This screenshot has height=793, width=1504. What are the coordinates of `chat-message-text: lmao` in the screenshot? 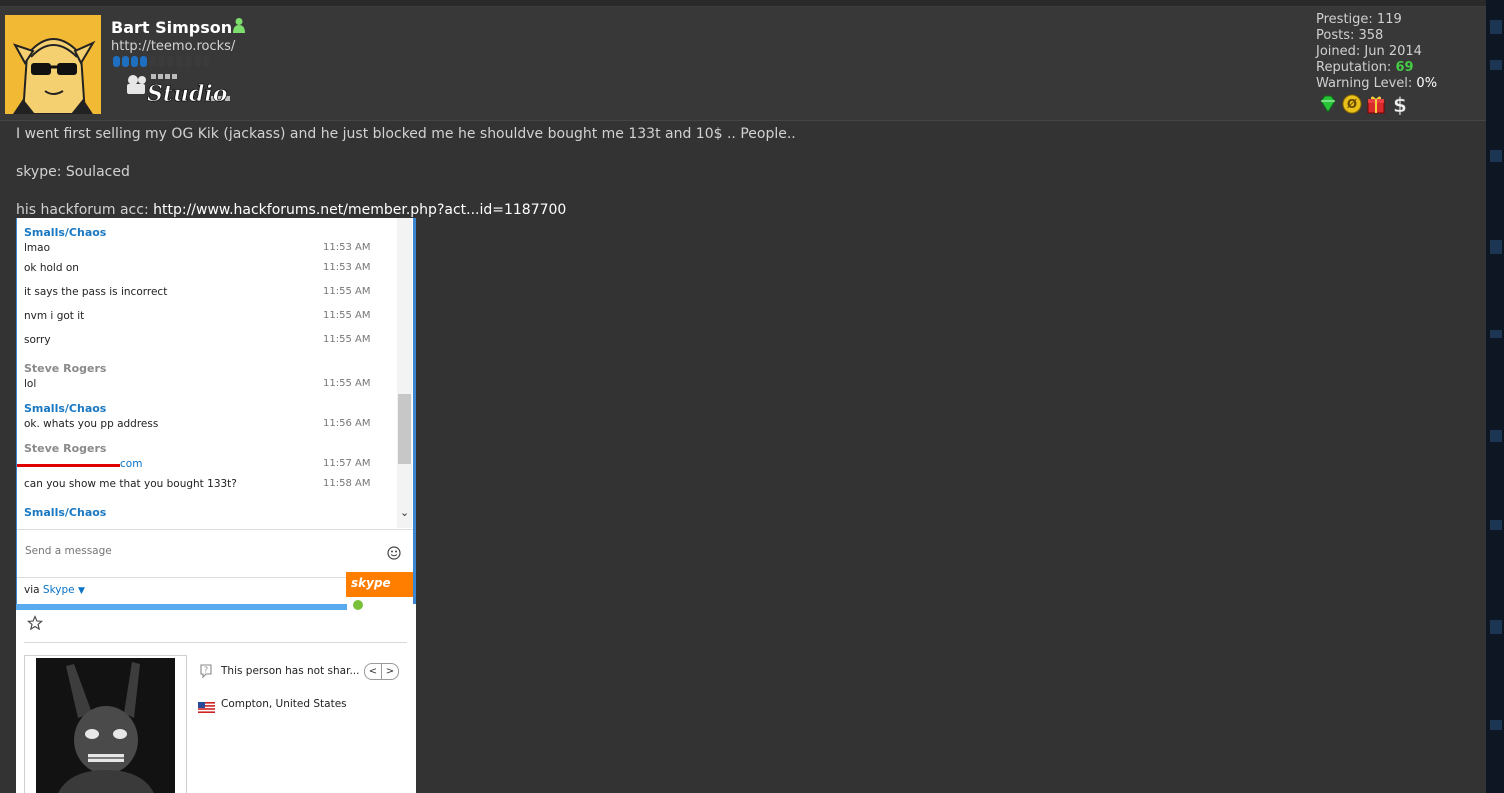 It's located at (37, 248).